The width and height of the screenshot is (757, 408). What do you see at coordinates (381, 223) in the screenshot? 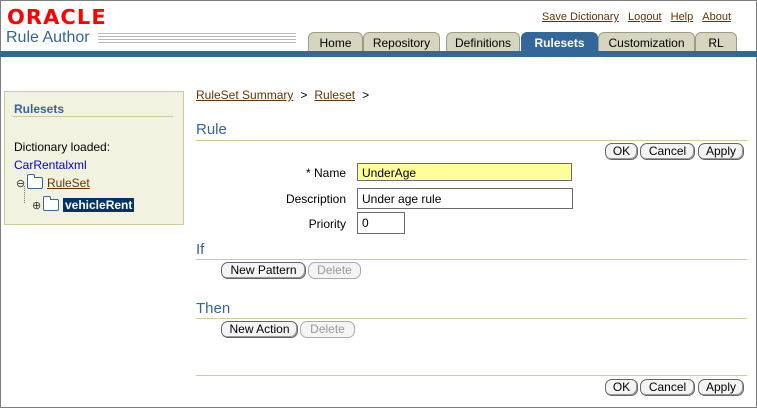
I see `priority-field: 0` at bounding box center [381, 223].